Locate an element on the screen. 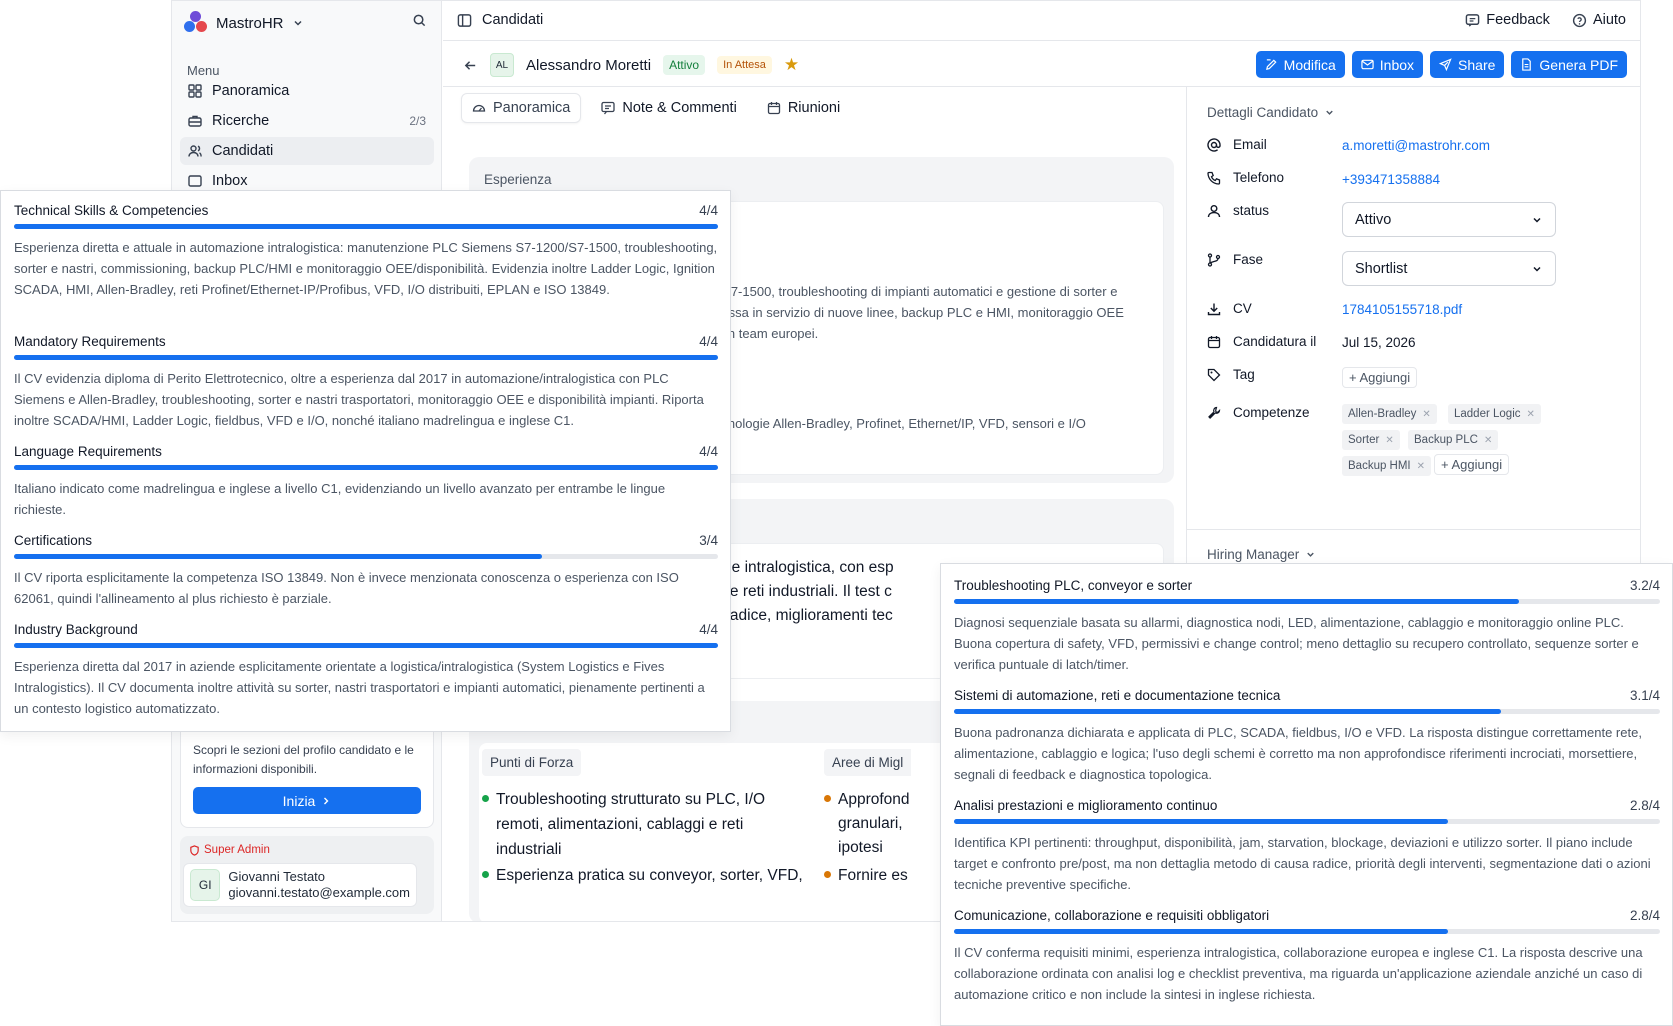  skill-chip: Allen-Bradley ✕ is located at coordinates (1389, 414).